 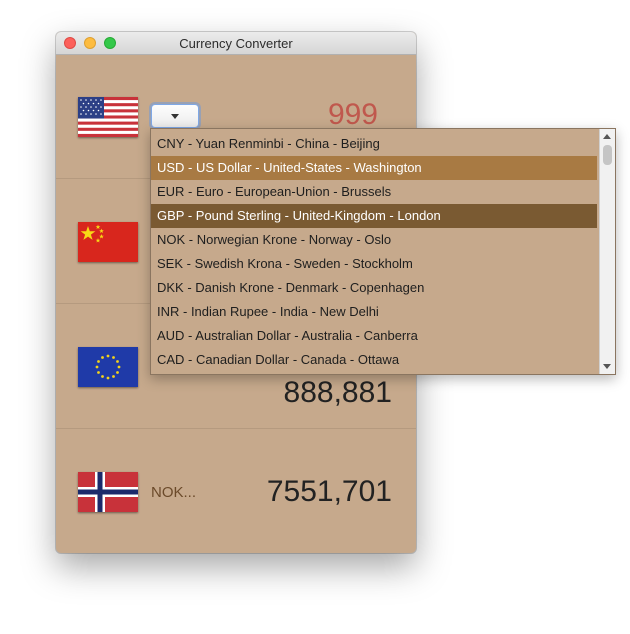 I want to click on norway-flag-icon, so click(x=108, y=492).